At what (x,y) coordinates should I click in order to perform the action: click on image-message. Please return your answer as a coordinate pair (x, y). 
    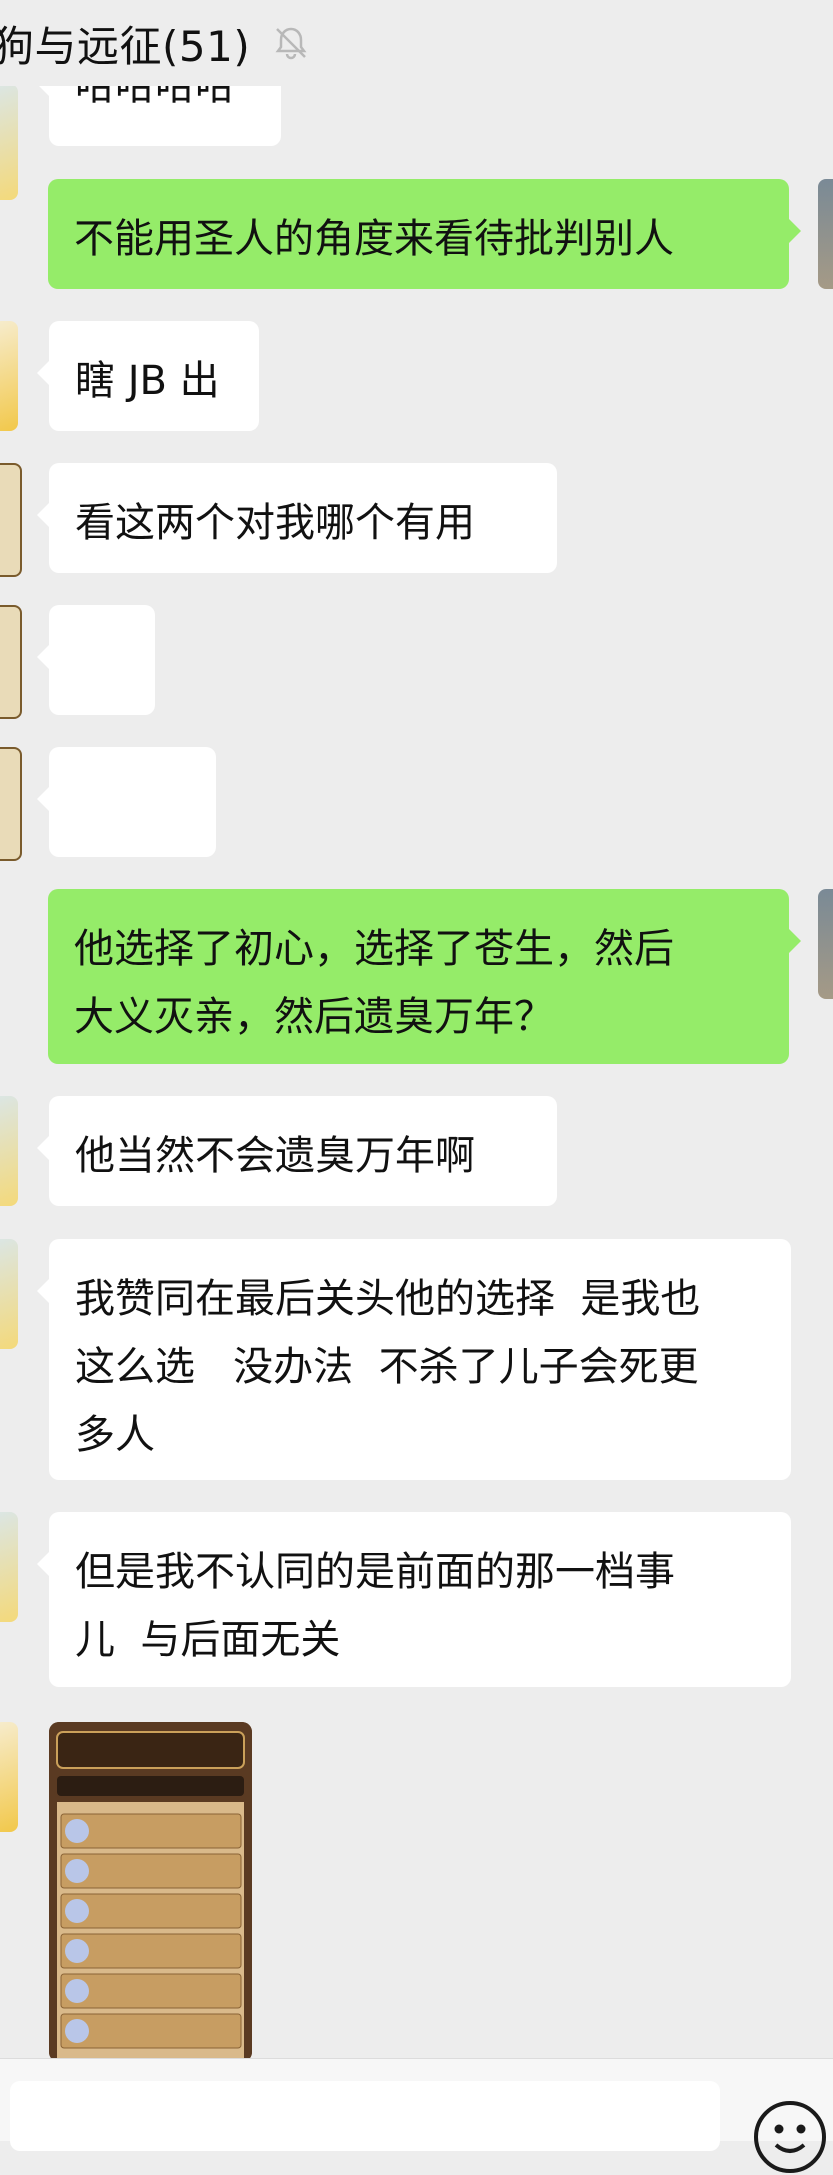
    Looking at the image, I should click on (150, 1891).